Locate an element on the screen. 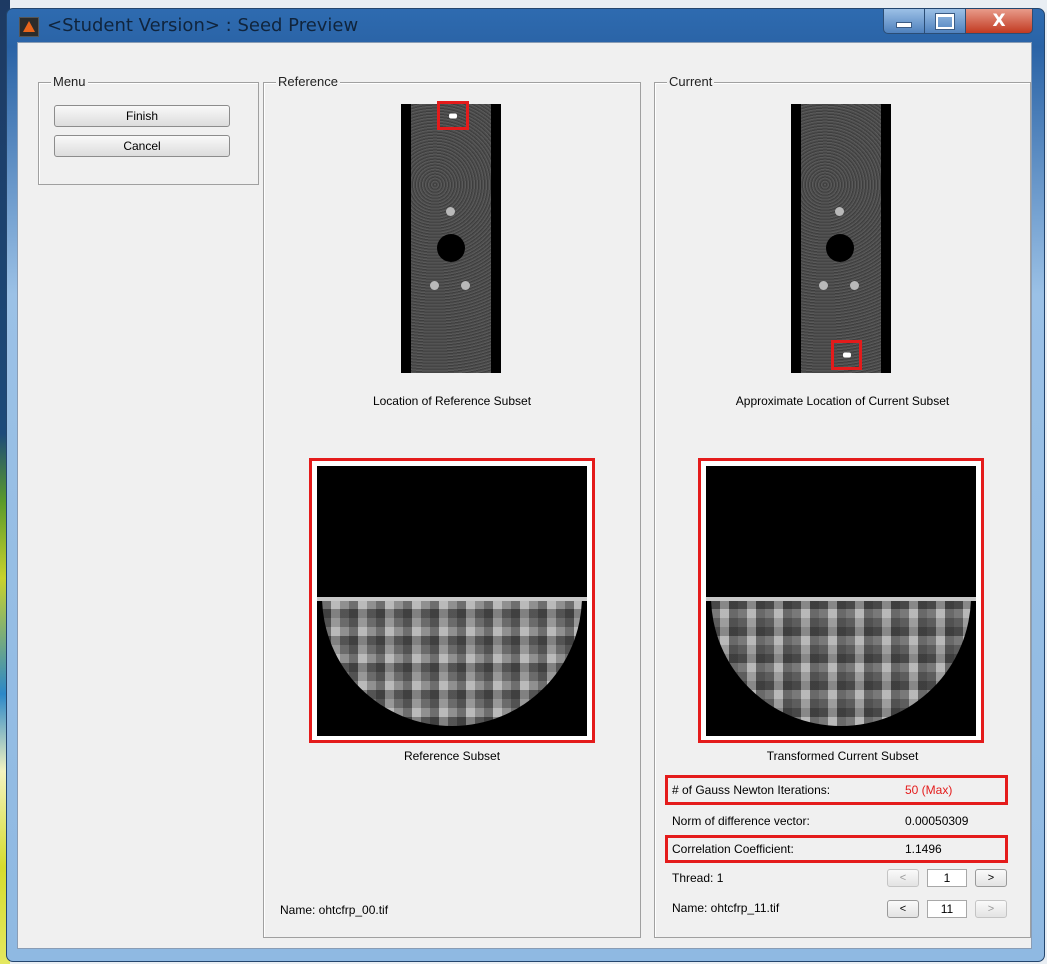  close-button: X is located at coordinates (999, 21).